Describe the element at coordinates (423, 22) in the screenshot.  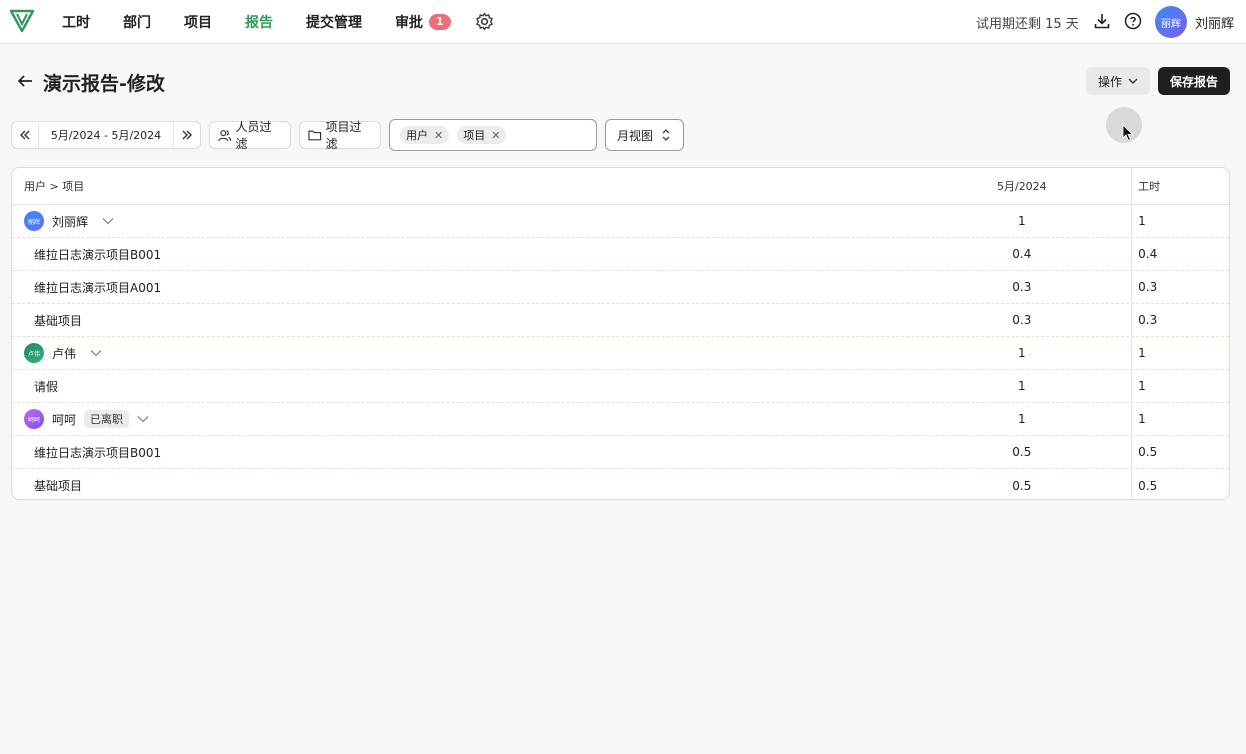
I see `nav-item-approval: 审批 1` at that location.